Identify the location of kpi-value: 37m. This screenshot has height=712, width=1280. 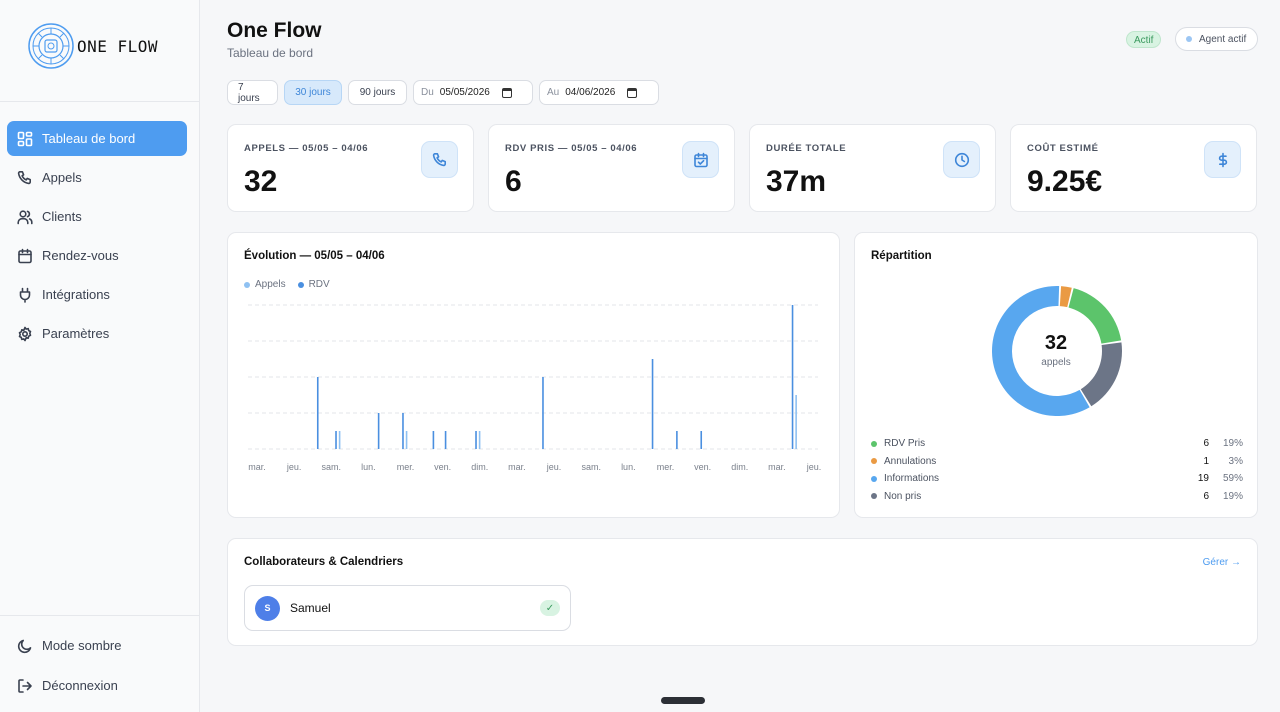
(796, 181).